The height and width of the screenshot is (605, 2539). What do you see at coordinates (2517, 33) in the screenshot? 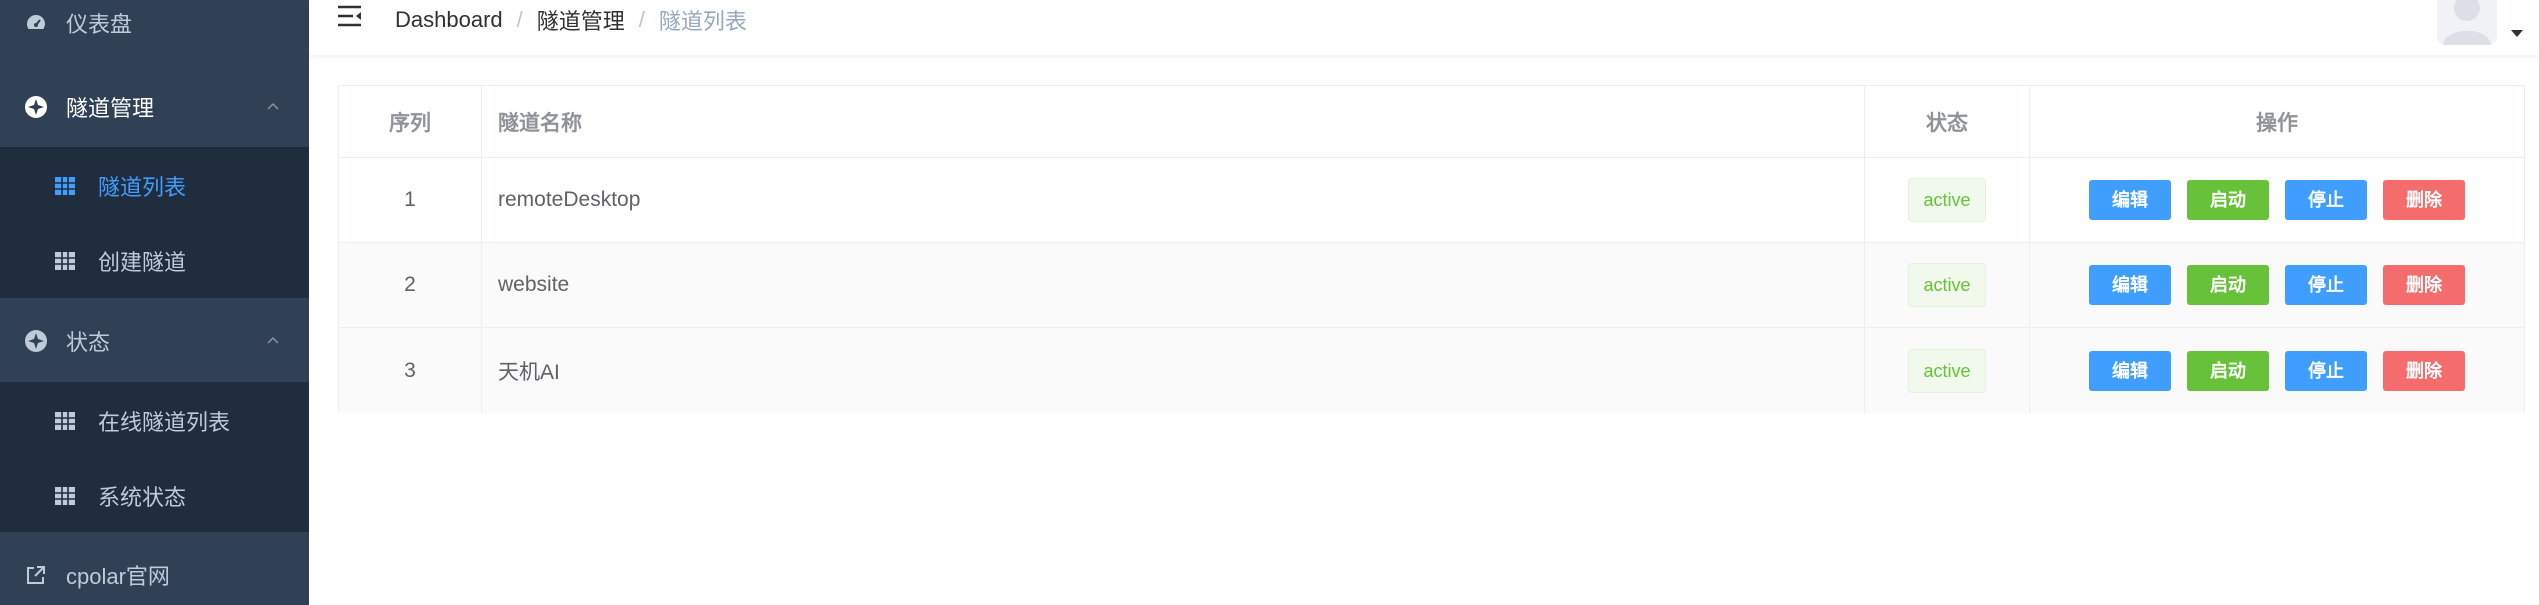
I see `caret-down-icon` at bounding box center [2517, 33].